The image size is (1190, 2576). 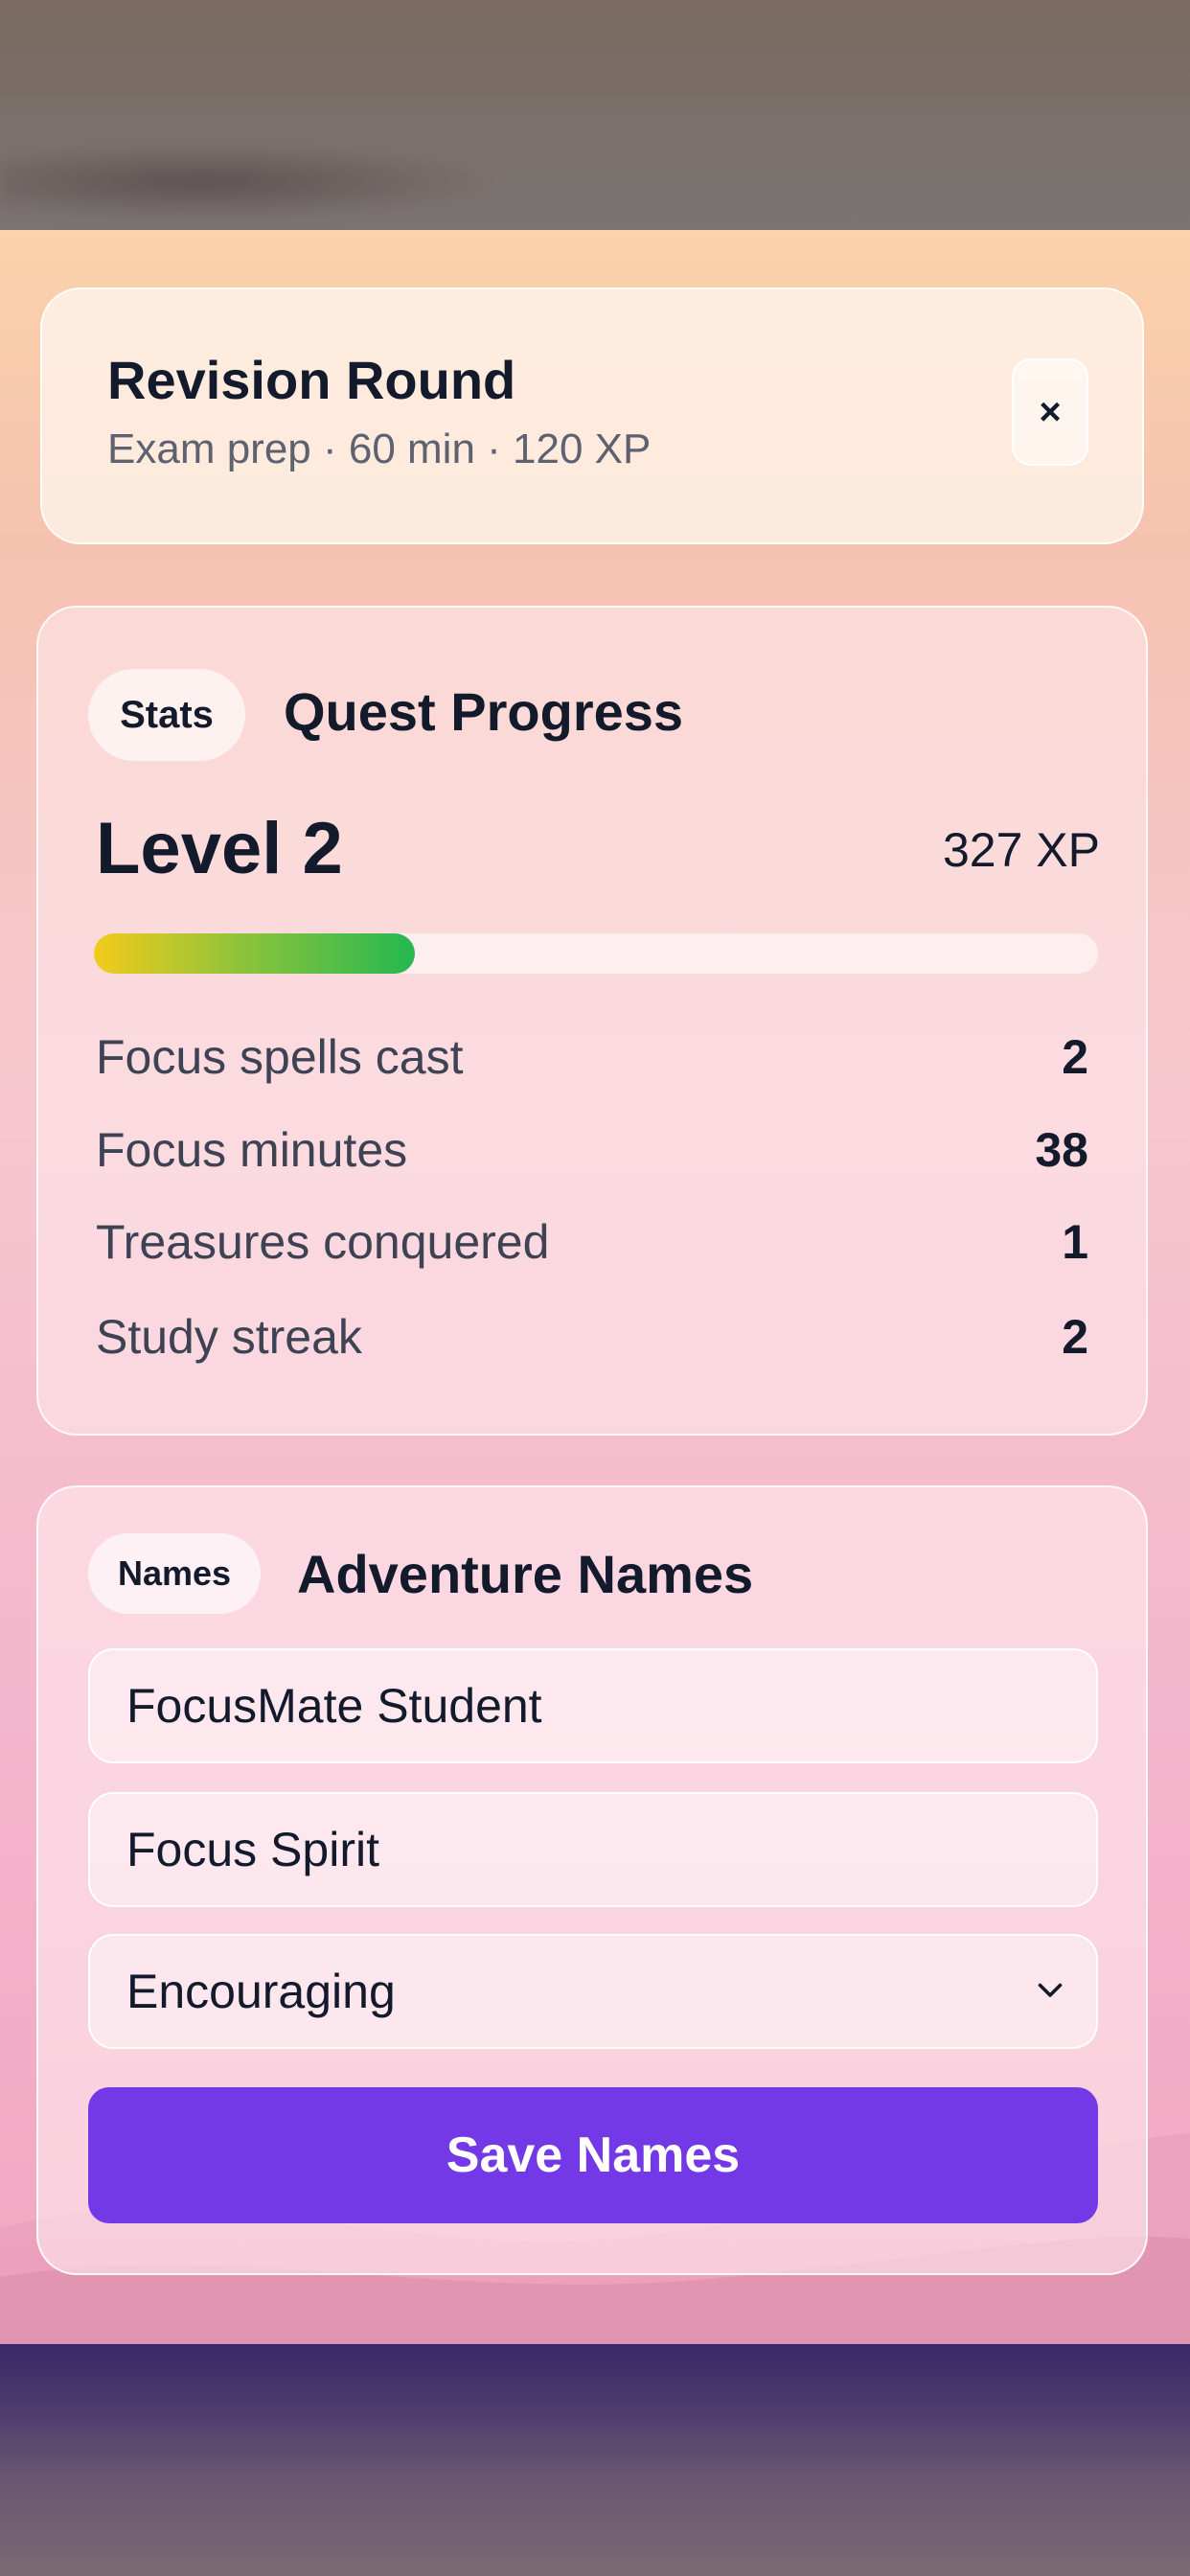 I want to click on names-badge: Names, so click(x=175, y=1573).